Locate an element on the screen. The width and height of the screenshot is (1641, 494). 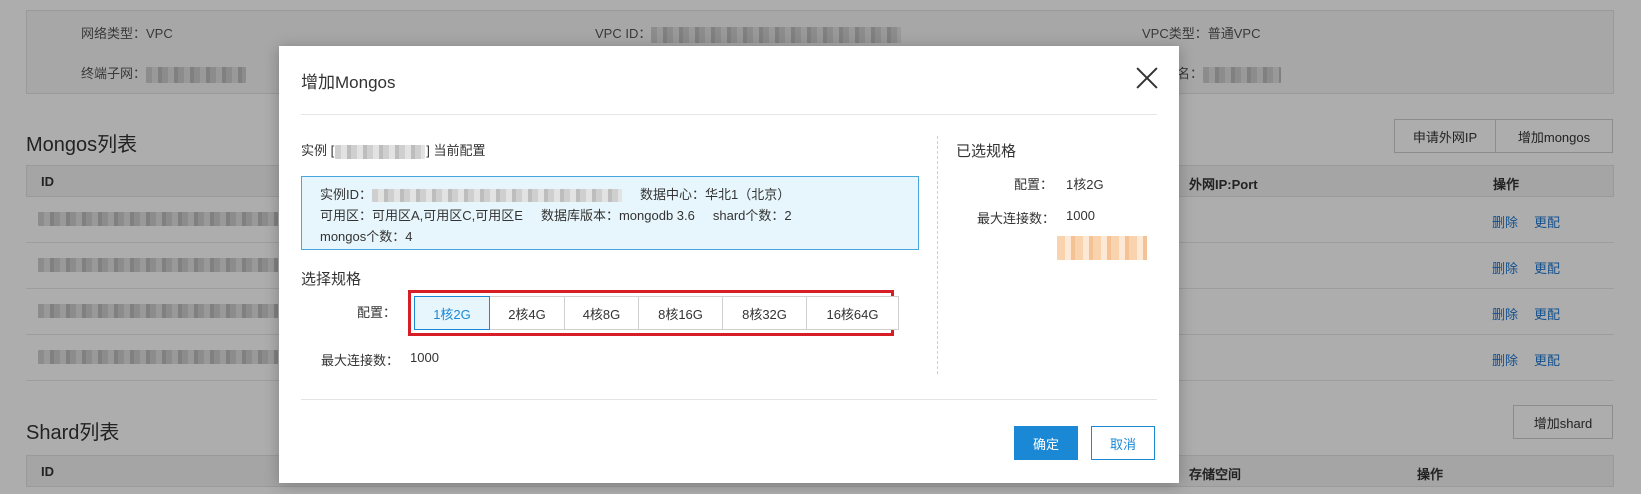
zones: 可用区：可用区A,可用区C,可用区E is located at coordinates (421, 215).